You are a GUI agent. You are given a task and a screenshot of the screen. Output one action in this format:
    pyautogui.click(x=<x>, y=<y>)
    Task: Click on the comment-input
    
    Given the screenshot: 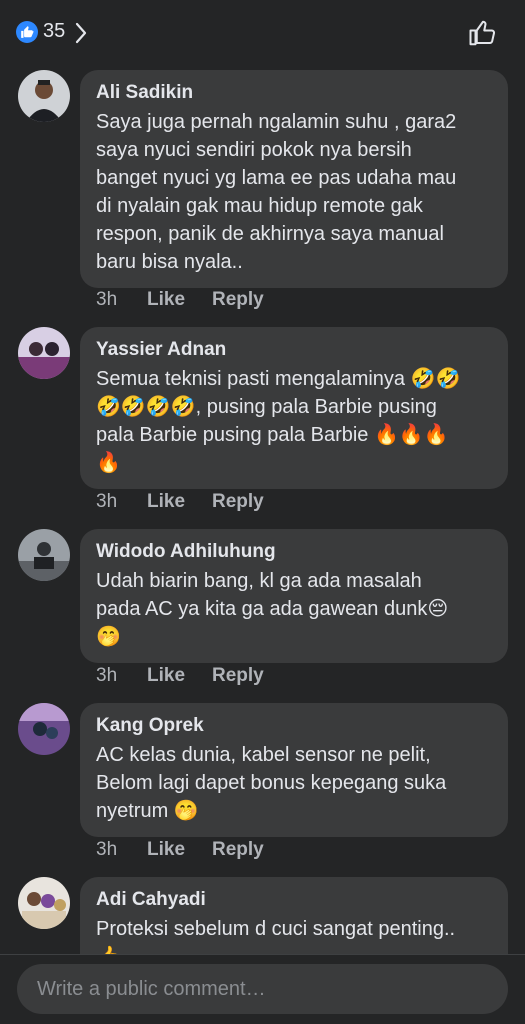 What is the action you would take?
    pyautogui.click(x=262, y=989)
    